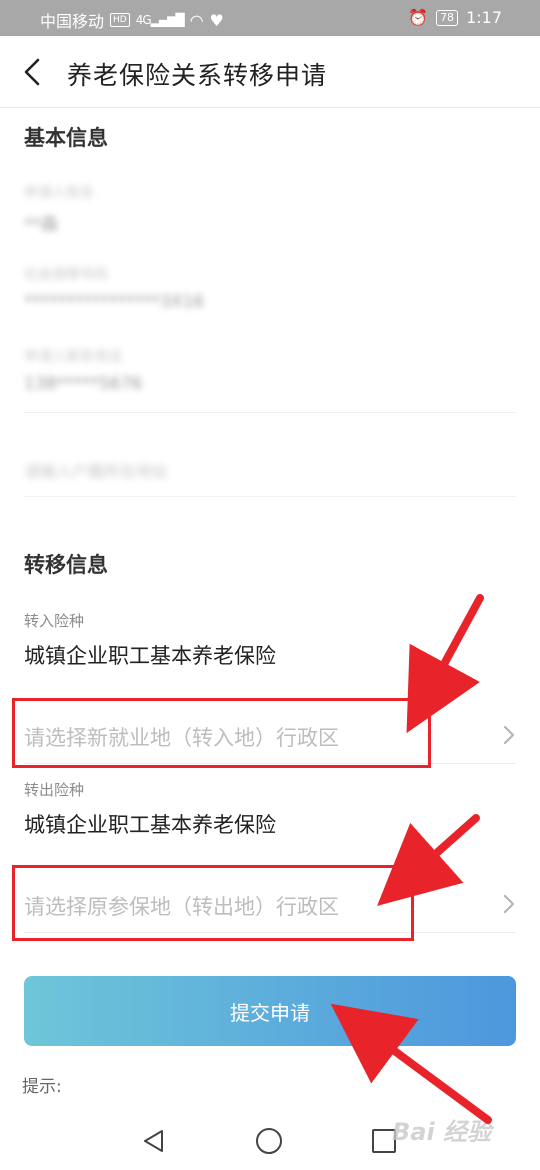  I want to click on clock: 1:17, so click(484, 17).